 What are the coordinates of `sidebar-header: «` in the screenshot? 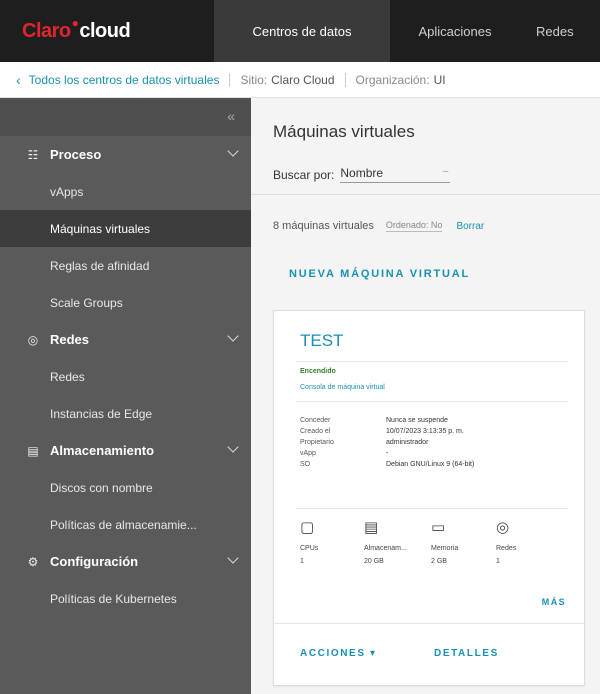 It's located at (125, 117).